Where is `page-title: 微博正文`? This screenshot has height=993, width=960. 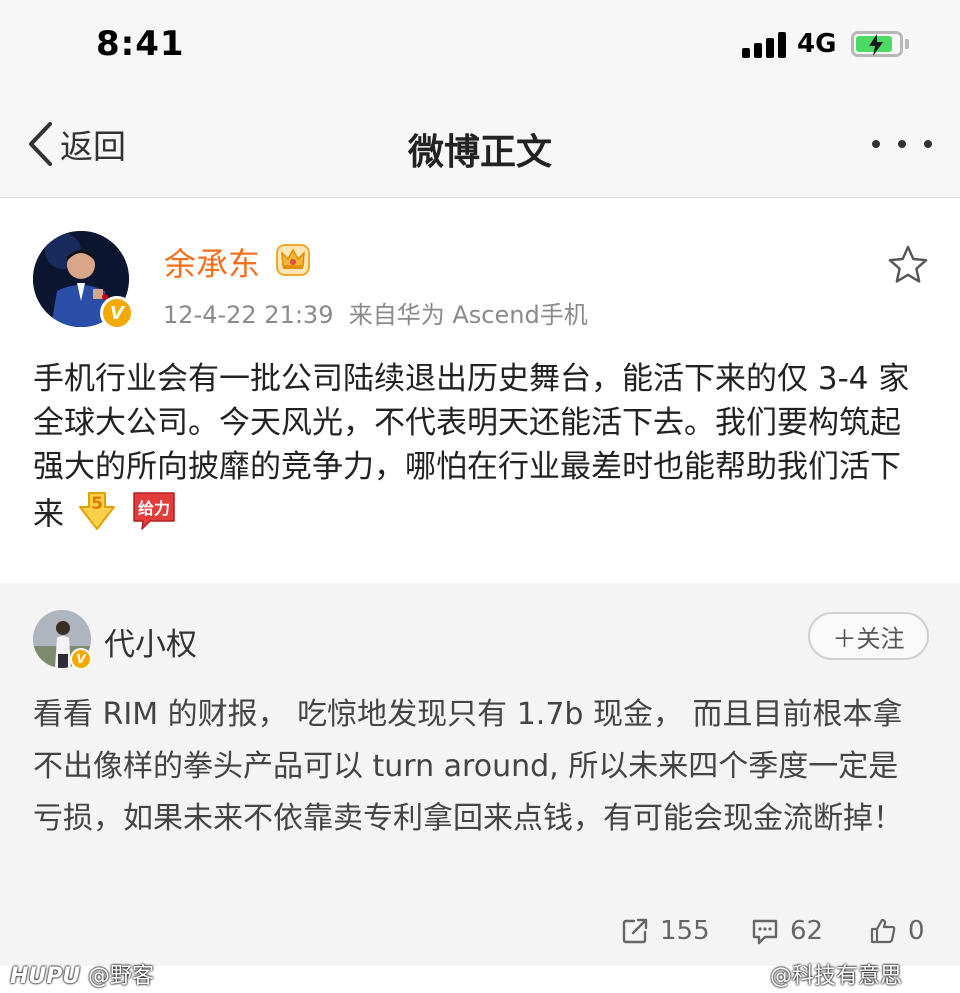 page-title: 微博正文 is located at coordinates (479, 152).